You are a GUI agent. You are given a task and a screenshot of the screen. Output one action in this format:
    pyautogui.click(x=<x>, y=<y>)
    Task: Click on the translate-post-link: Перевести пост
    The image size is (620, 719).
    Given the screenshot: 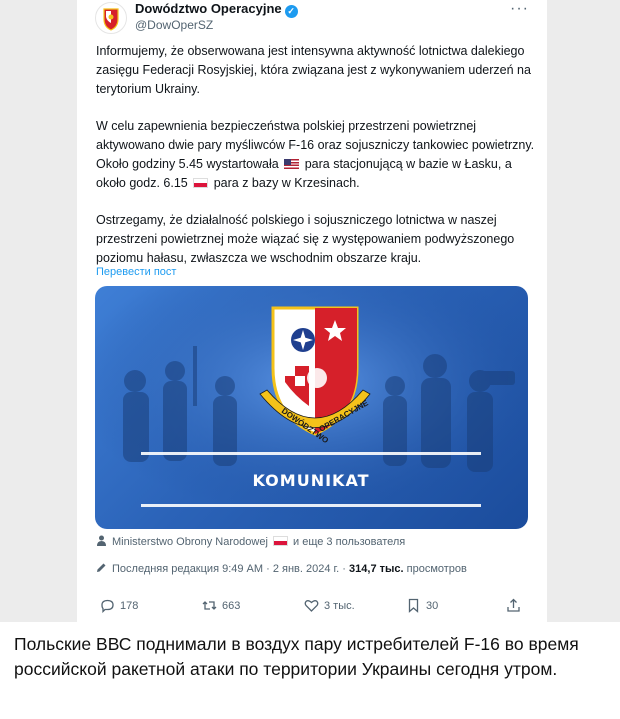 What is the action you would take?
    pyautogui.click(x=136, y=272)
    